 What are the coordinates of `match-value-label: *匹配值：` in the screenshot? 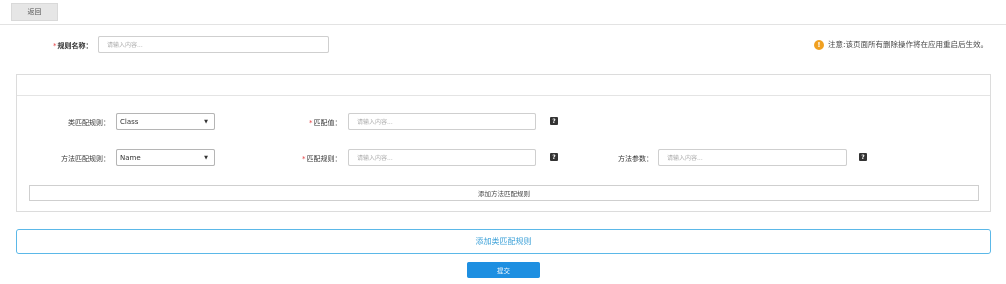 It's located at (325, 123).